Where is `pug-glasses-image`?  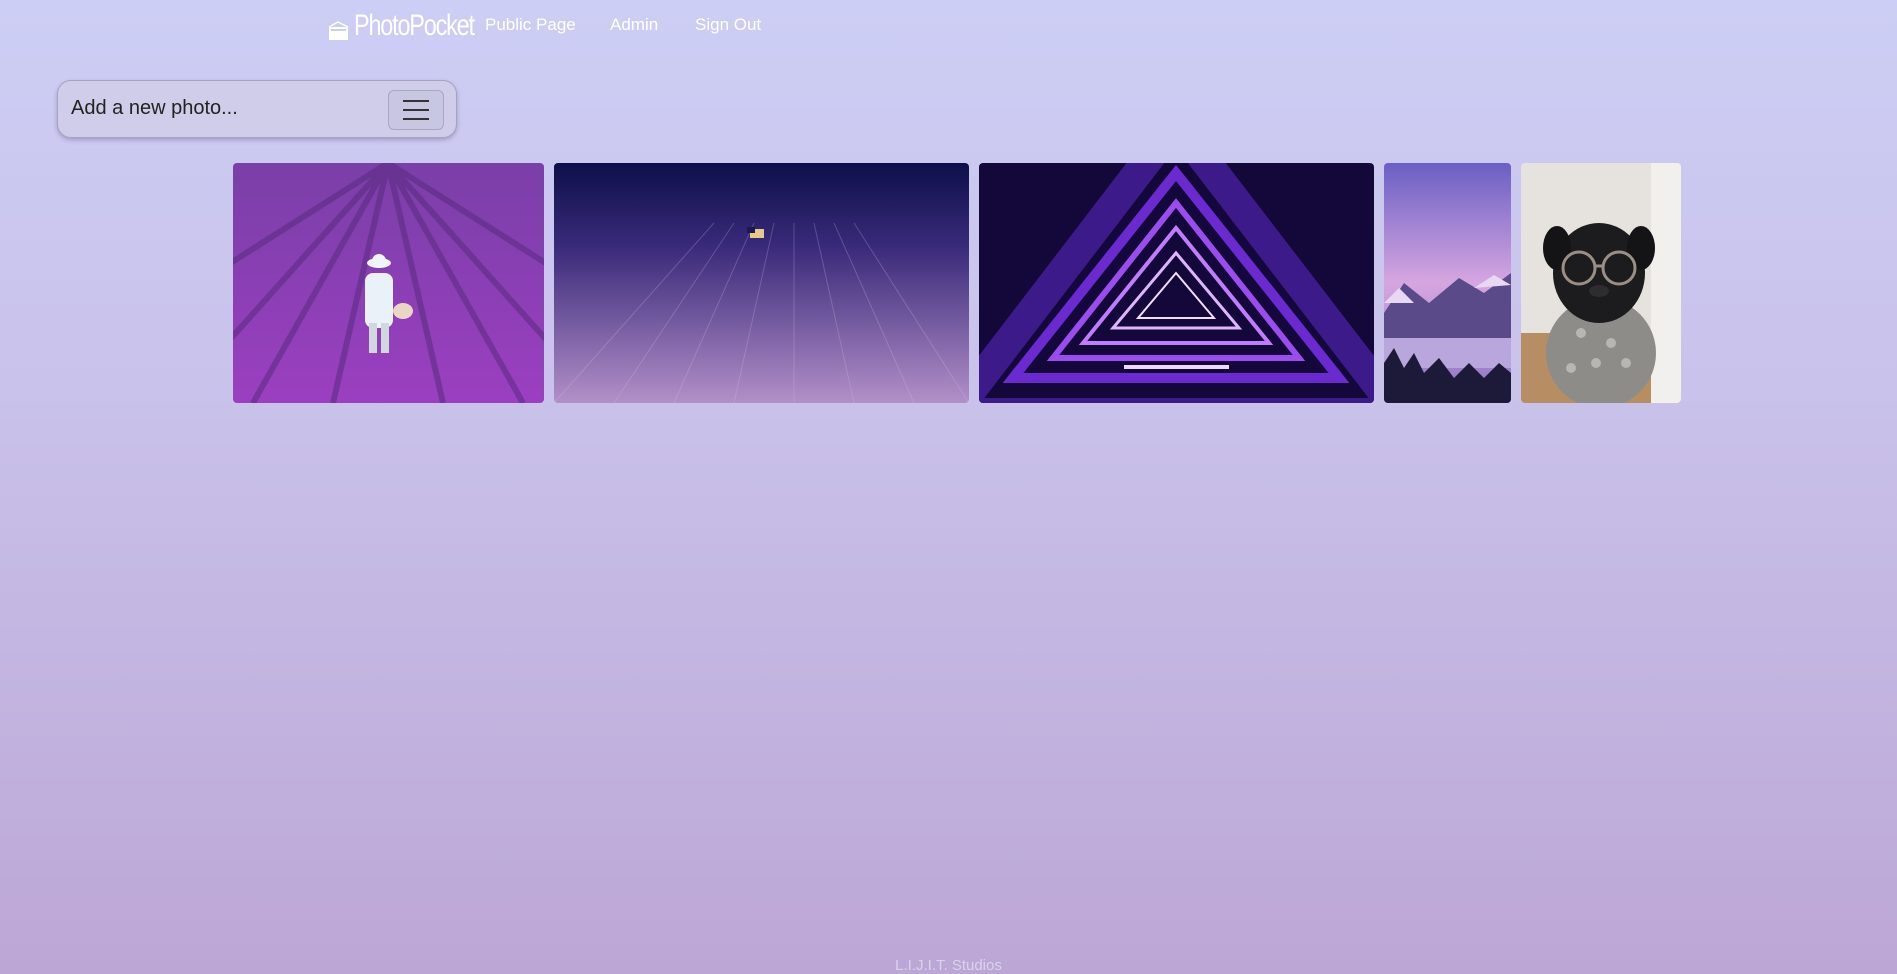 pug-glasses-image is located at coordinates (1601, 283).